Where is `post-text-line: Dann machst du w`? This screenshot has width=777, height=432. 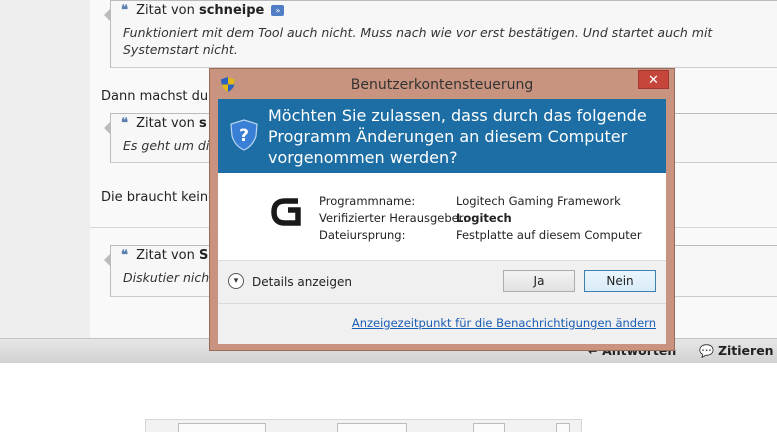
post-text-line: Dann machst du w is located at coordinates (162, 96).